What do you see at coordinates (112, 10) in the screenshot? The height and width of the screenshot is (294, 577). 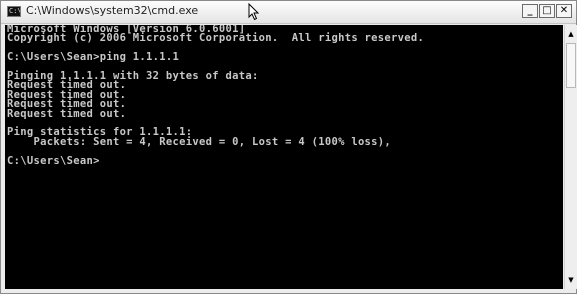 I see `window-title: C:\Windows\system32\cmd.exe` at bounding box center [112, 10].